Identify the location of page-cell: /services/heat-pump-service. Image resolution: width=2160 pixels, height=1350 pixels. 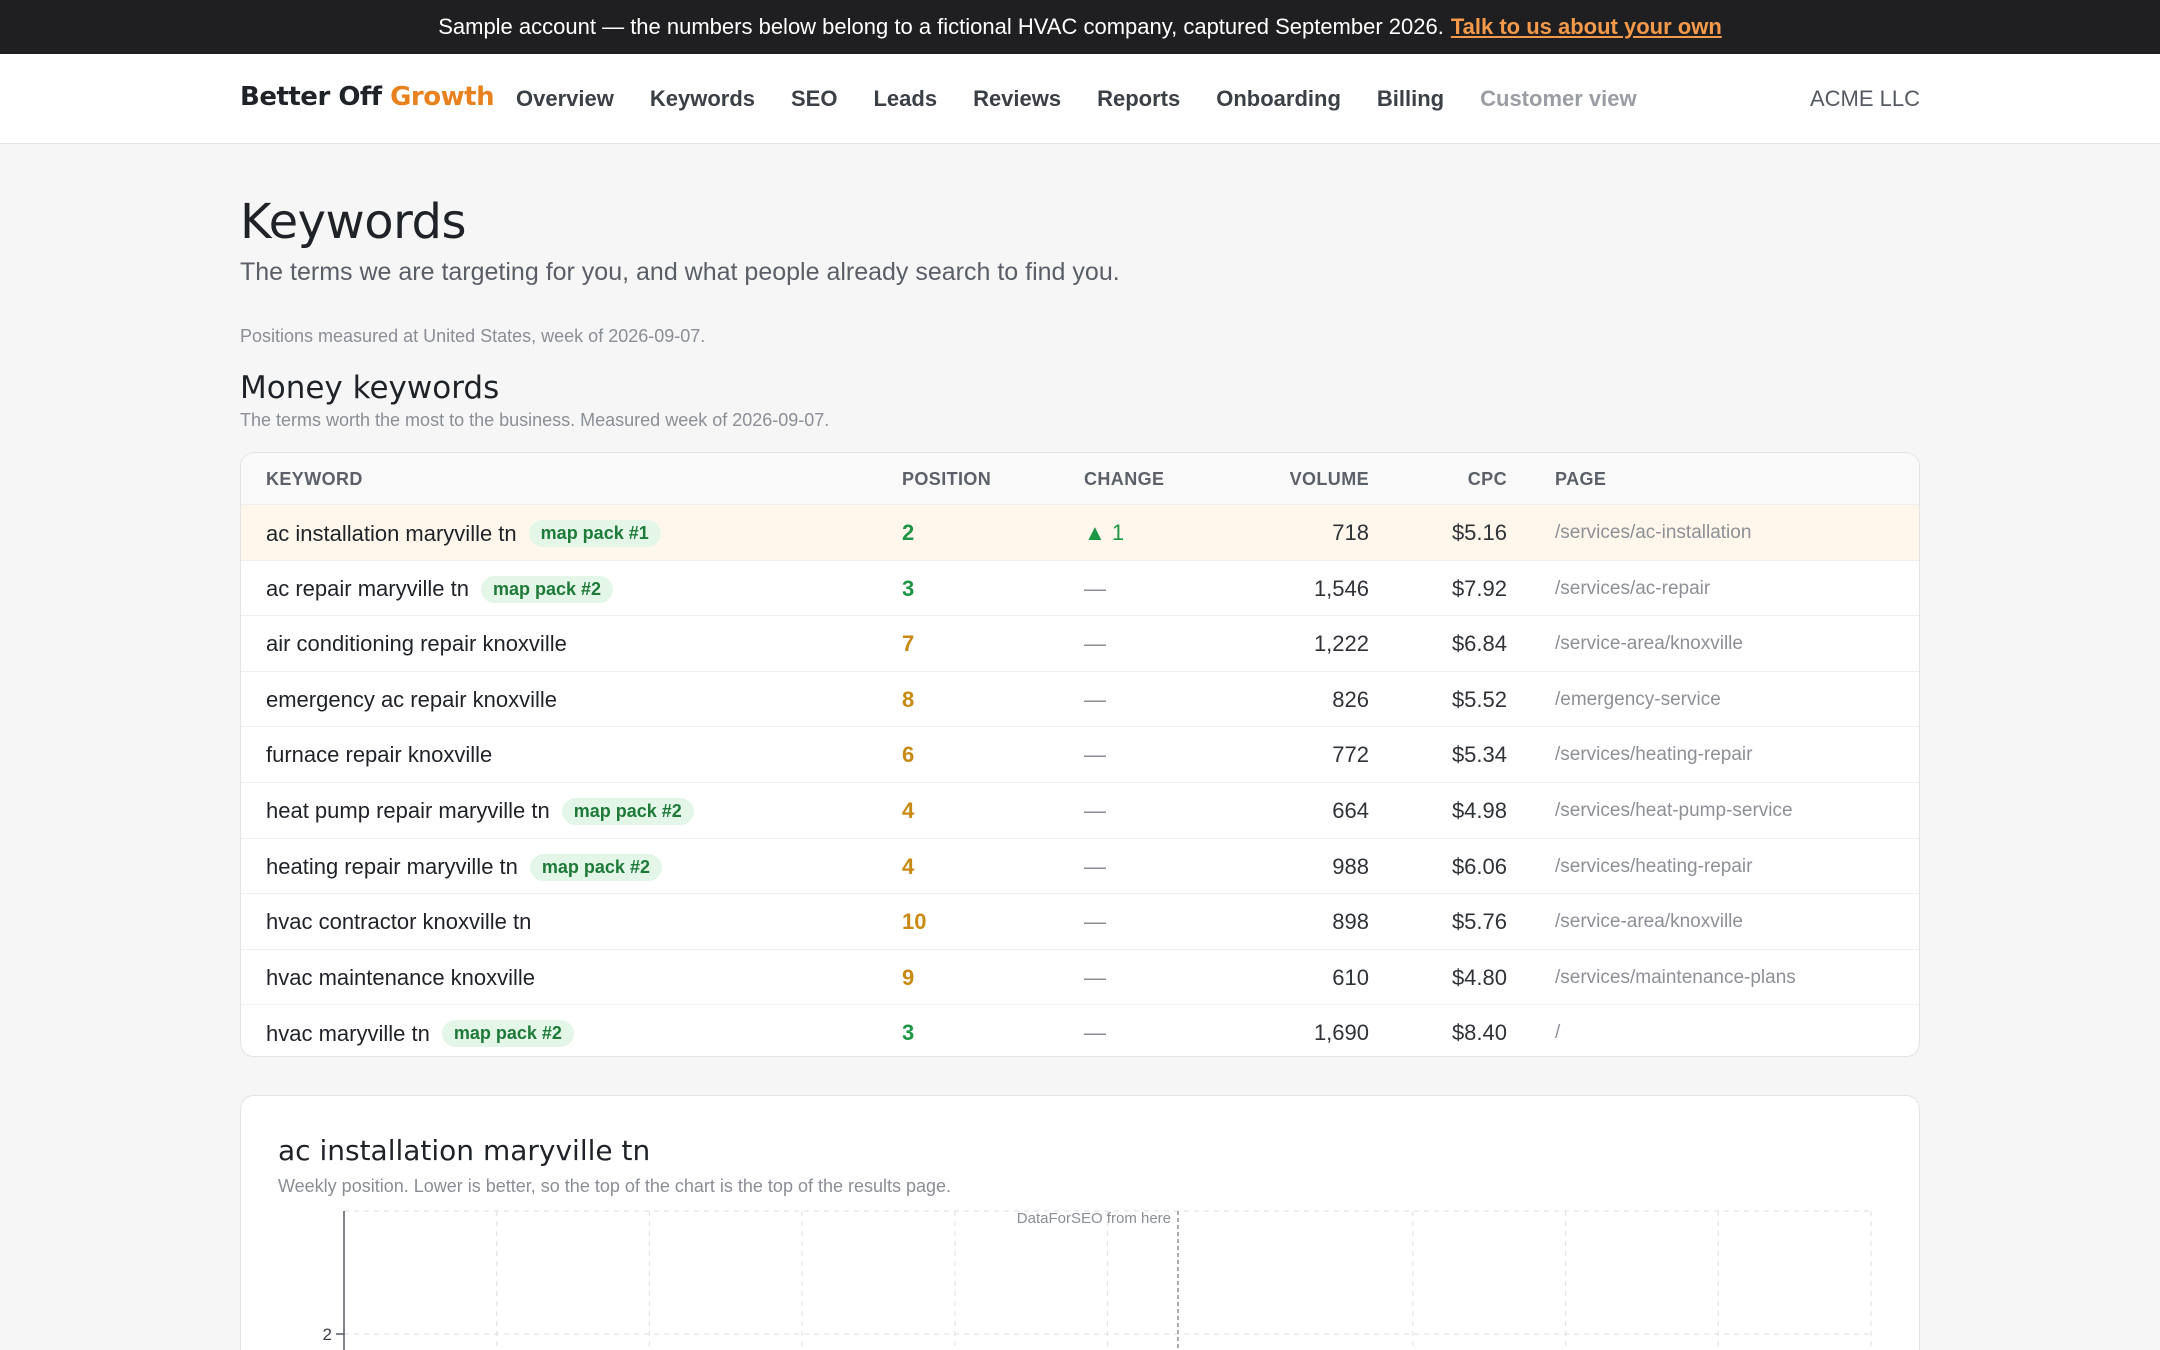
(1674, 811).